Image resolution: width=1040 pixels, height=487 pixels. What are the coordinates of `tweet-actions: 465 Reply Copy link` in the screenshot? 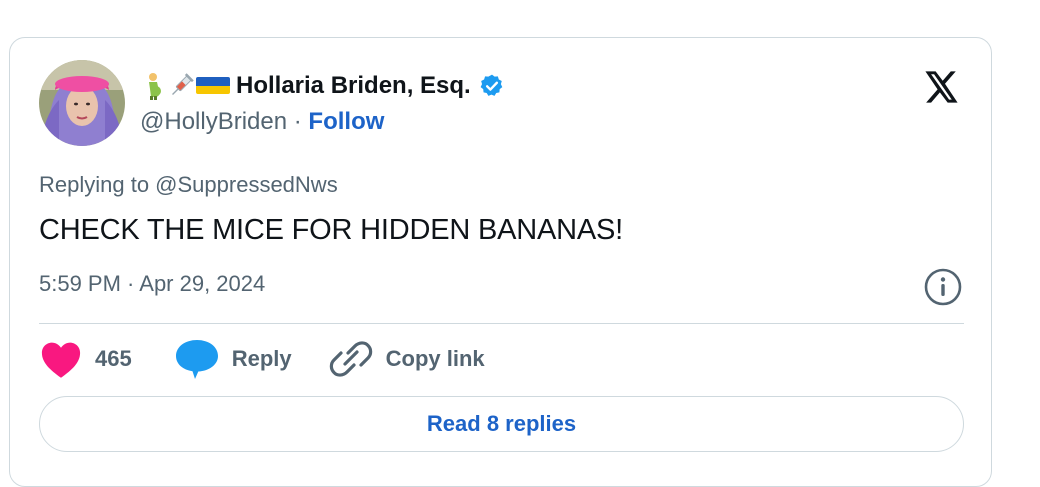 It's located at (262, 359).